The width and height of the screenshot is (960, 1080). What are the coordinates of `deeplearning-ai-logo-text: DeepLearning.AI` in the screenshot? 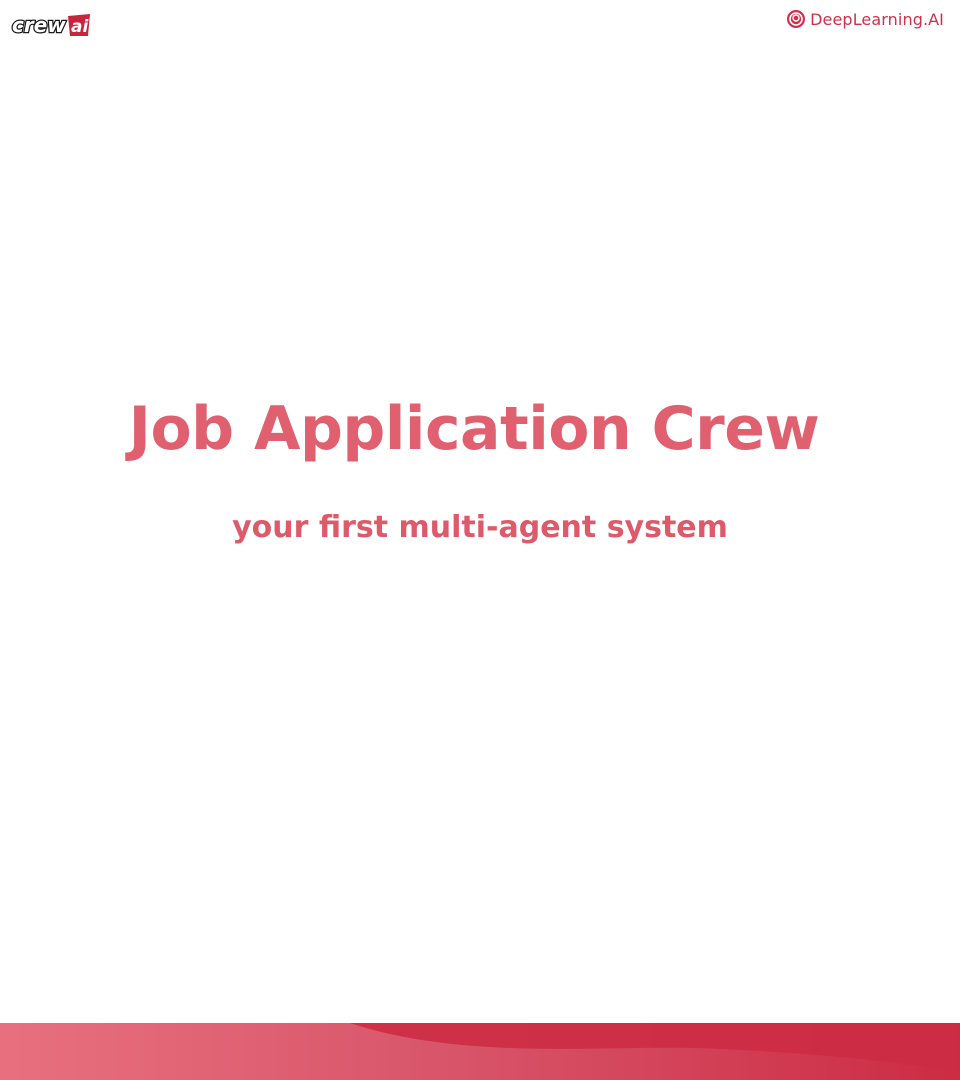 It's located at (877, 19).